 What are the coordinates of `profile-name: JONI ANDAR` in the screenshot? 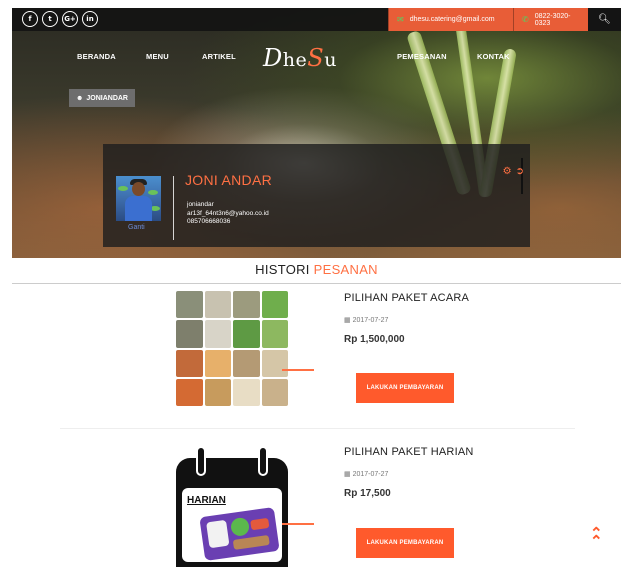 It's located at (229, 180).